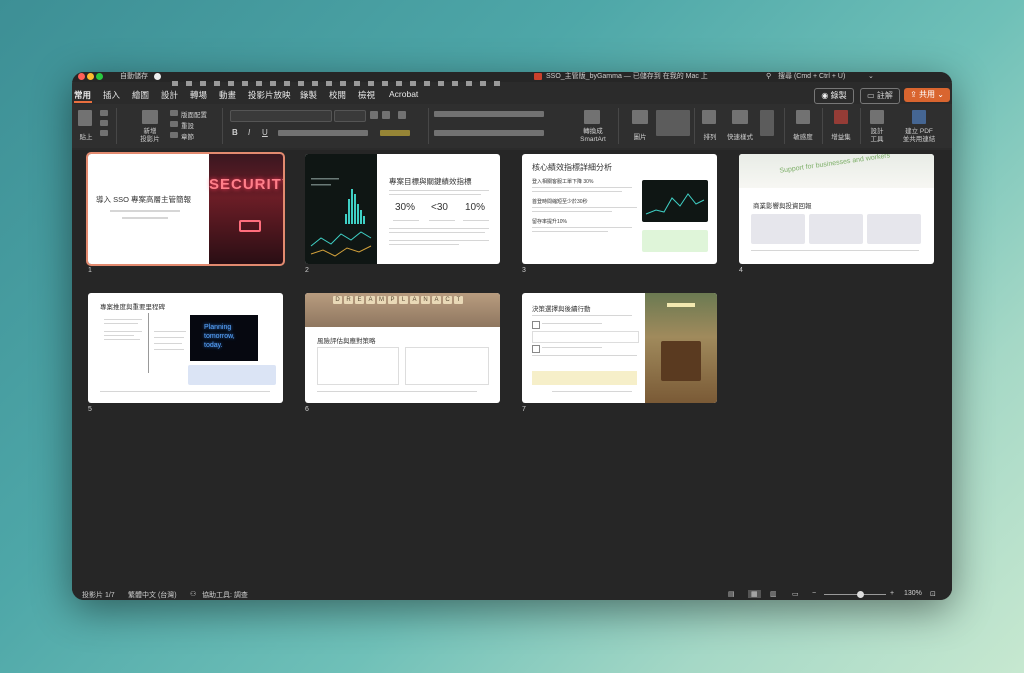  Describe the element at coordinates (754, 594) in the screenshot. I see `slide-sorter-view-icon: ▦` at that location.